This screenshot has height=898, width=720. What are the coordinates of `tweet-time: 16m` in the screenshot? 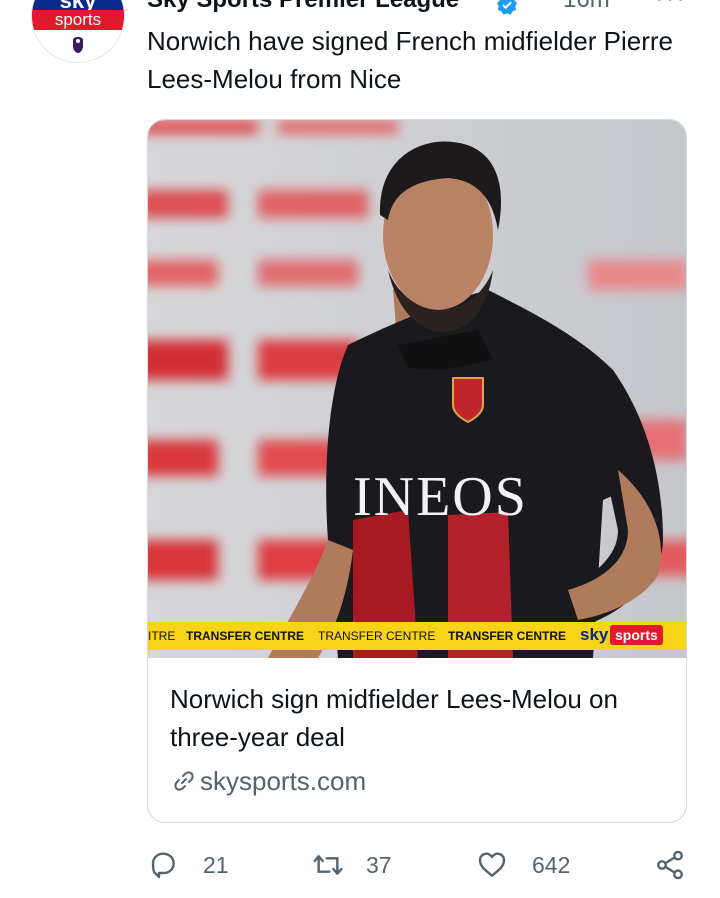 It's located at (586, 7).